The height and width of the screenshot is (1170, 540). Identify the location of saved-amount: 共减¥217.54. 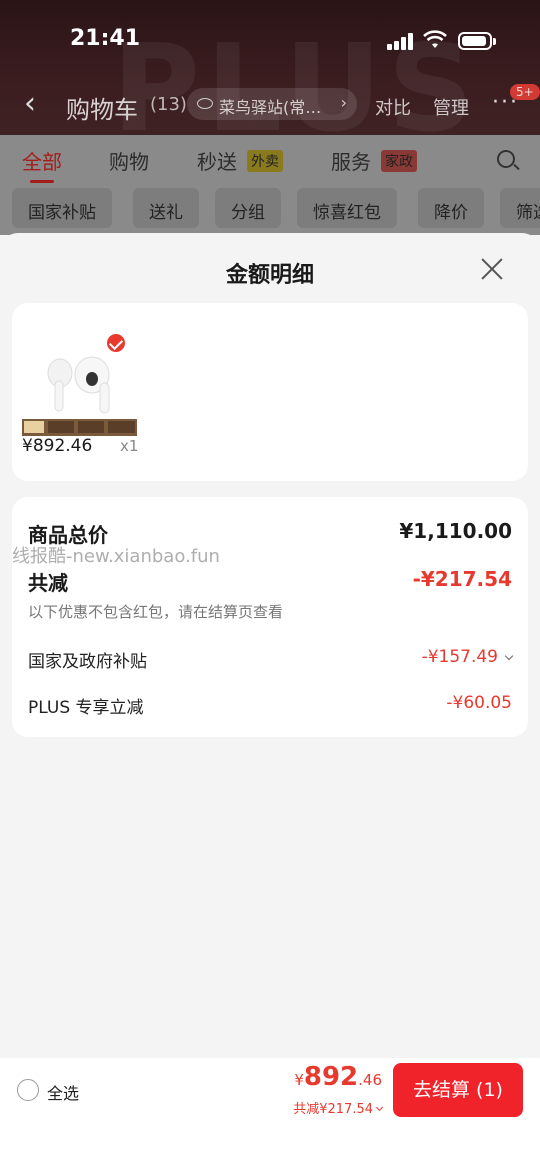
(338, 1107).